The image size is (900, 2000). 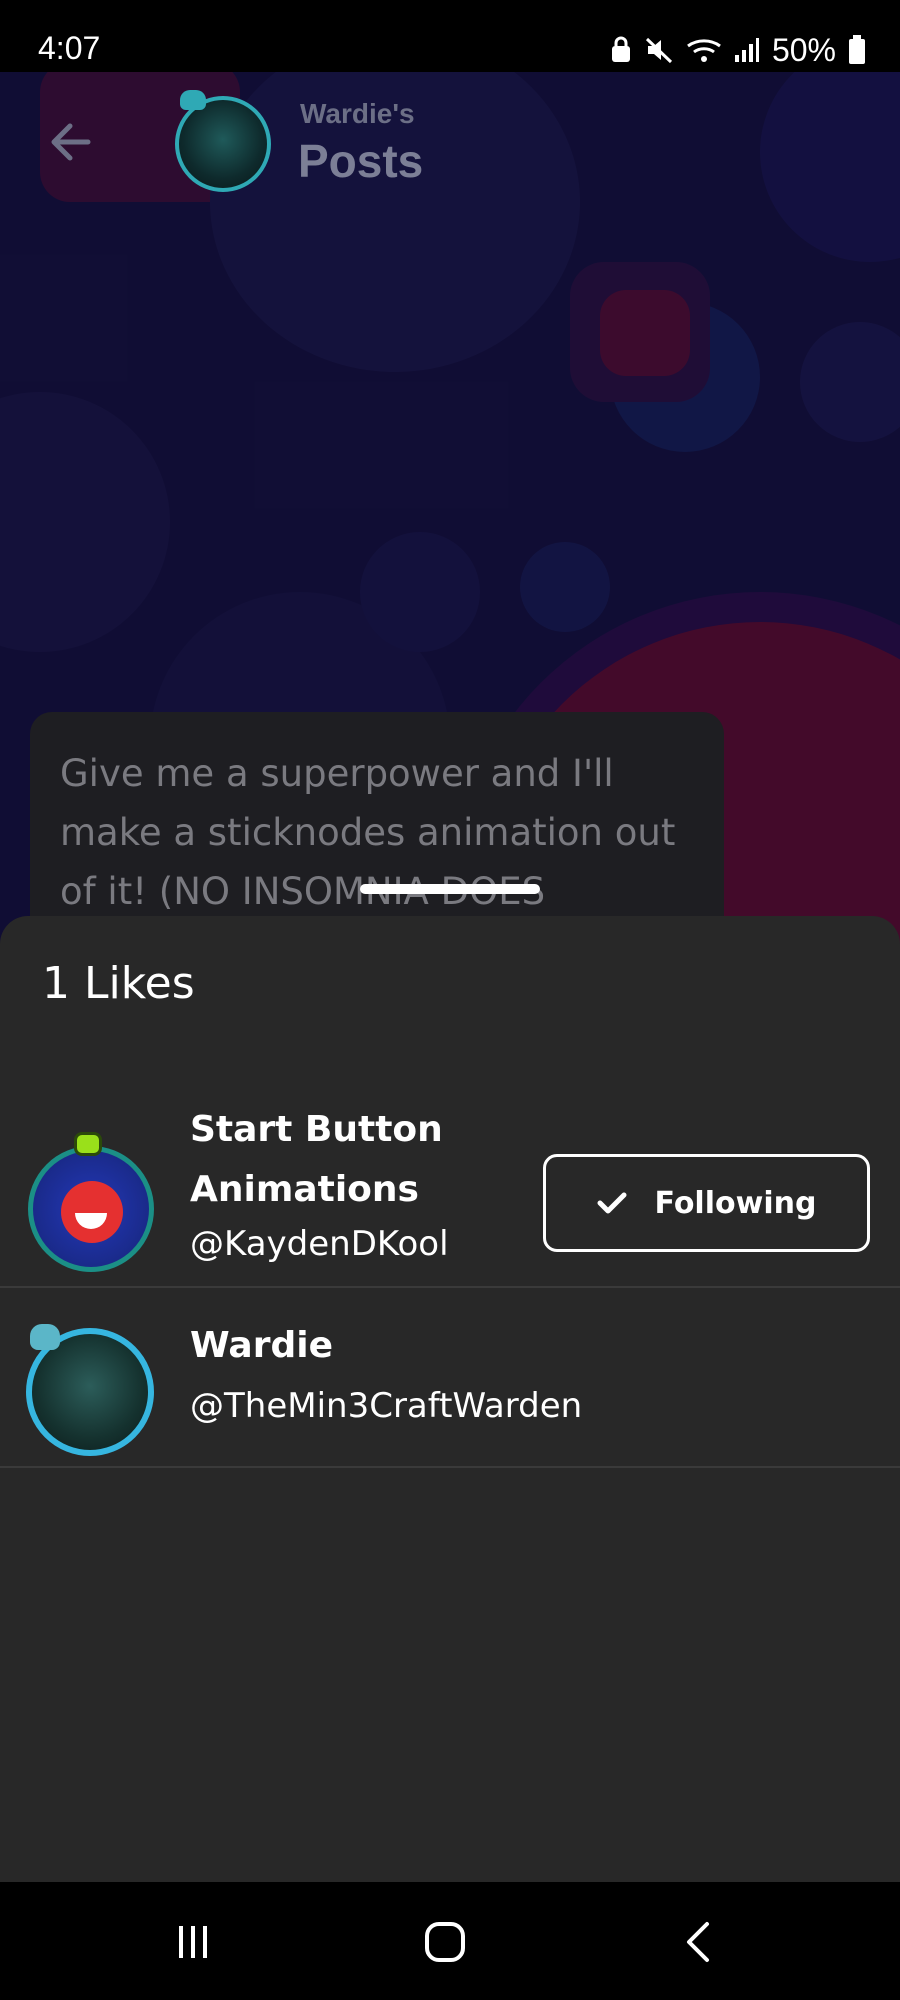 I want to click on liker-row: Wardie @TheMin3CraftWarden, so click(x=450, y=1378).